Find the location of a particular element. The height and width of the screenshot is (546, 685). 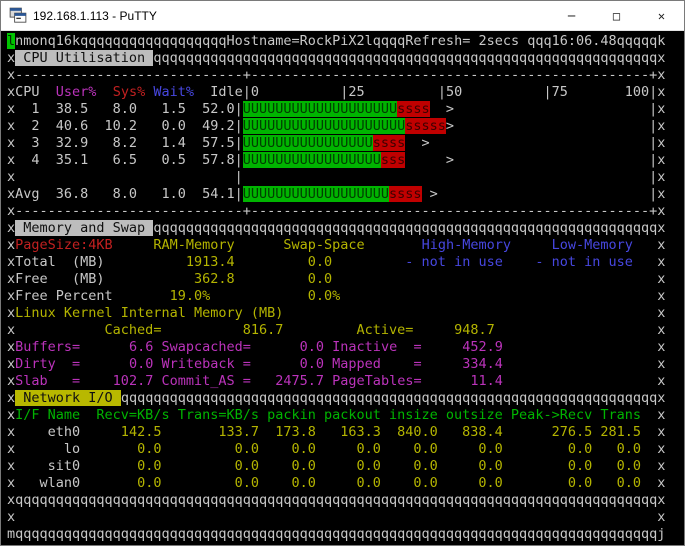

minimize-button: ─ is located at coordinates (571, 15).